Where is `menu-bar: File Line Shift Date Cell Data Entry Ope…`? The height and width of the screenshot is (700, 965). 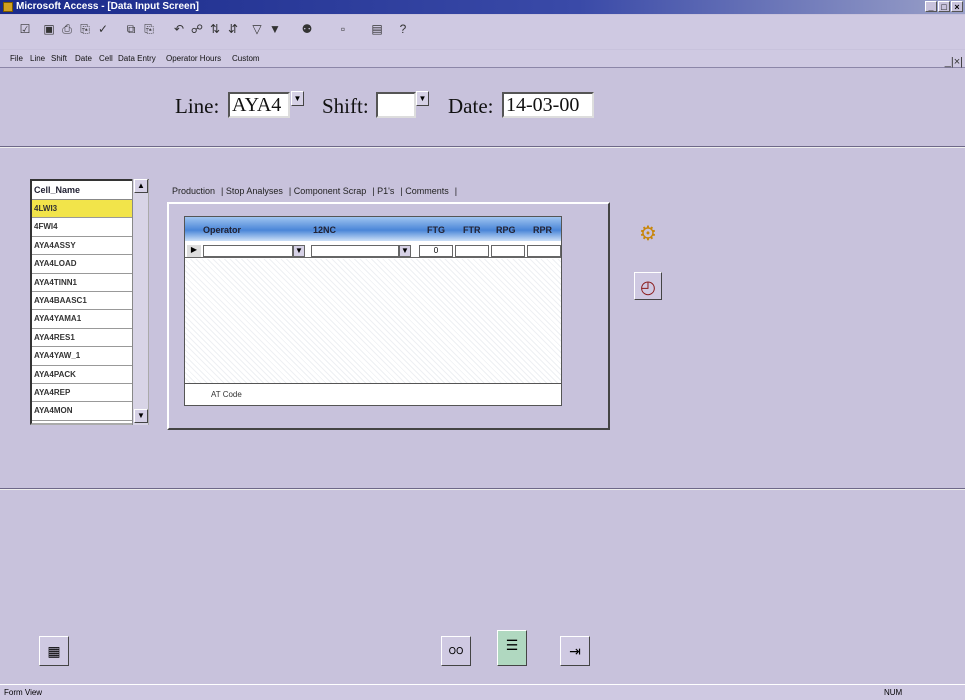 menu-bar: File Line Shift Date Cell Data Entry Ope… is located at coordinates (482, 59).